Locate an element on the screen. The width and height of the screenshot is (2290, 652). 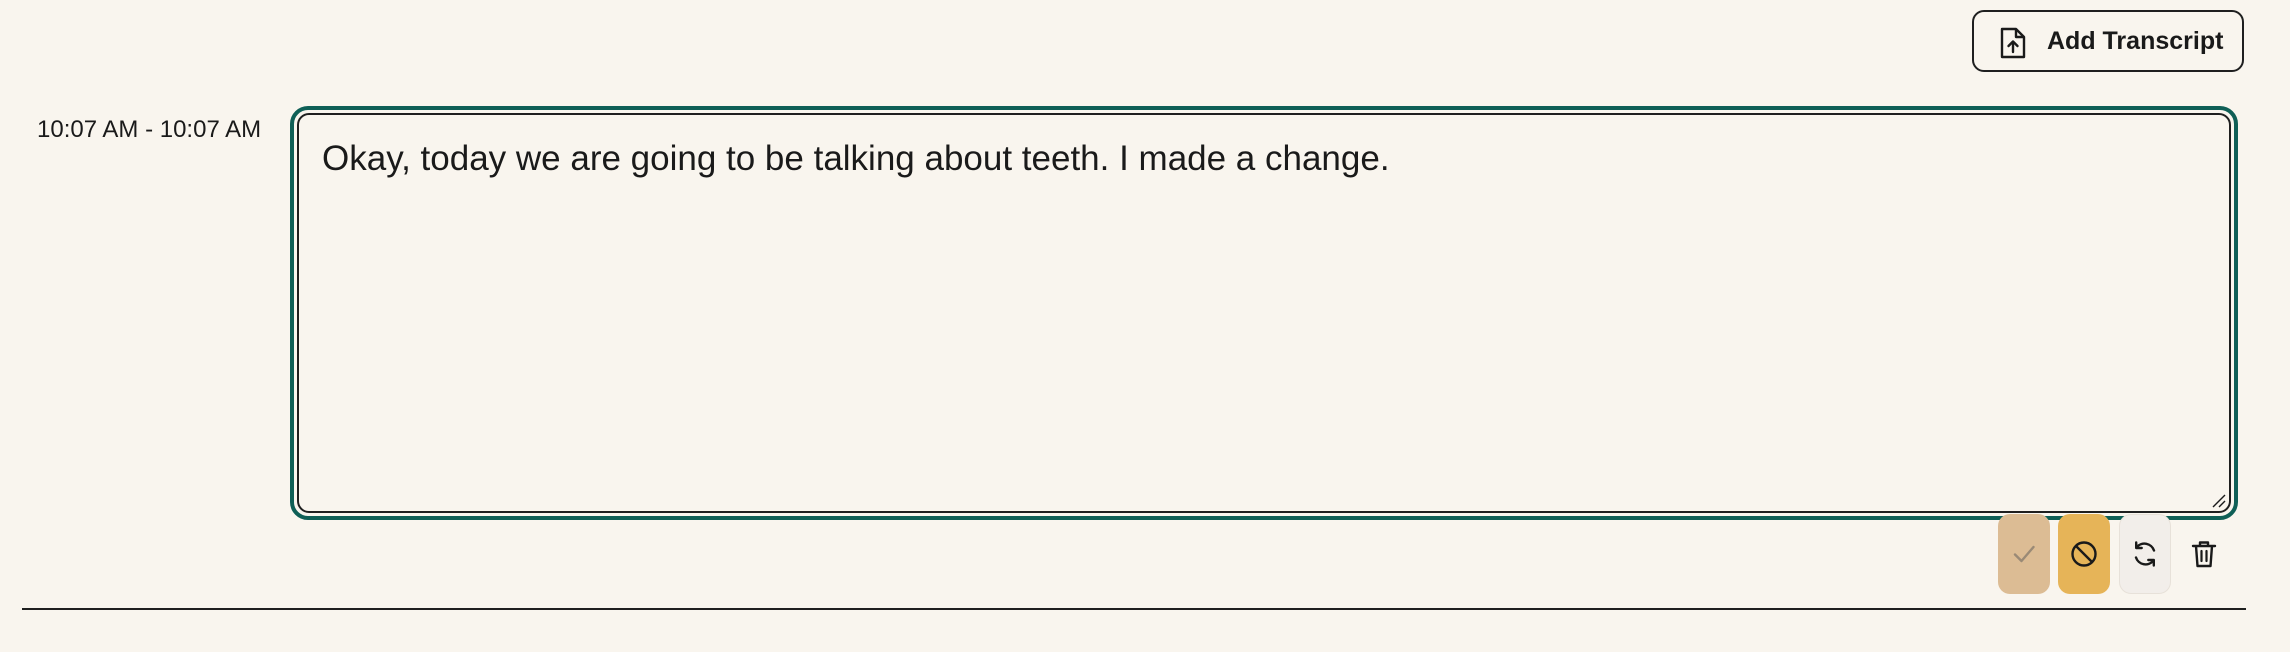
approve-button is located at coordinates (2024, 554).